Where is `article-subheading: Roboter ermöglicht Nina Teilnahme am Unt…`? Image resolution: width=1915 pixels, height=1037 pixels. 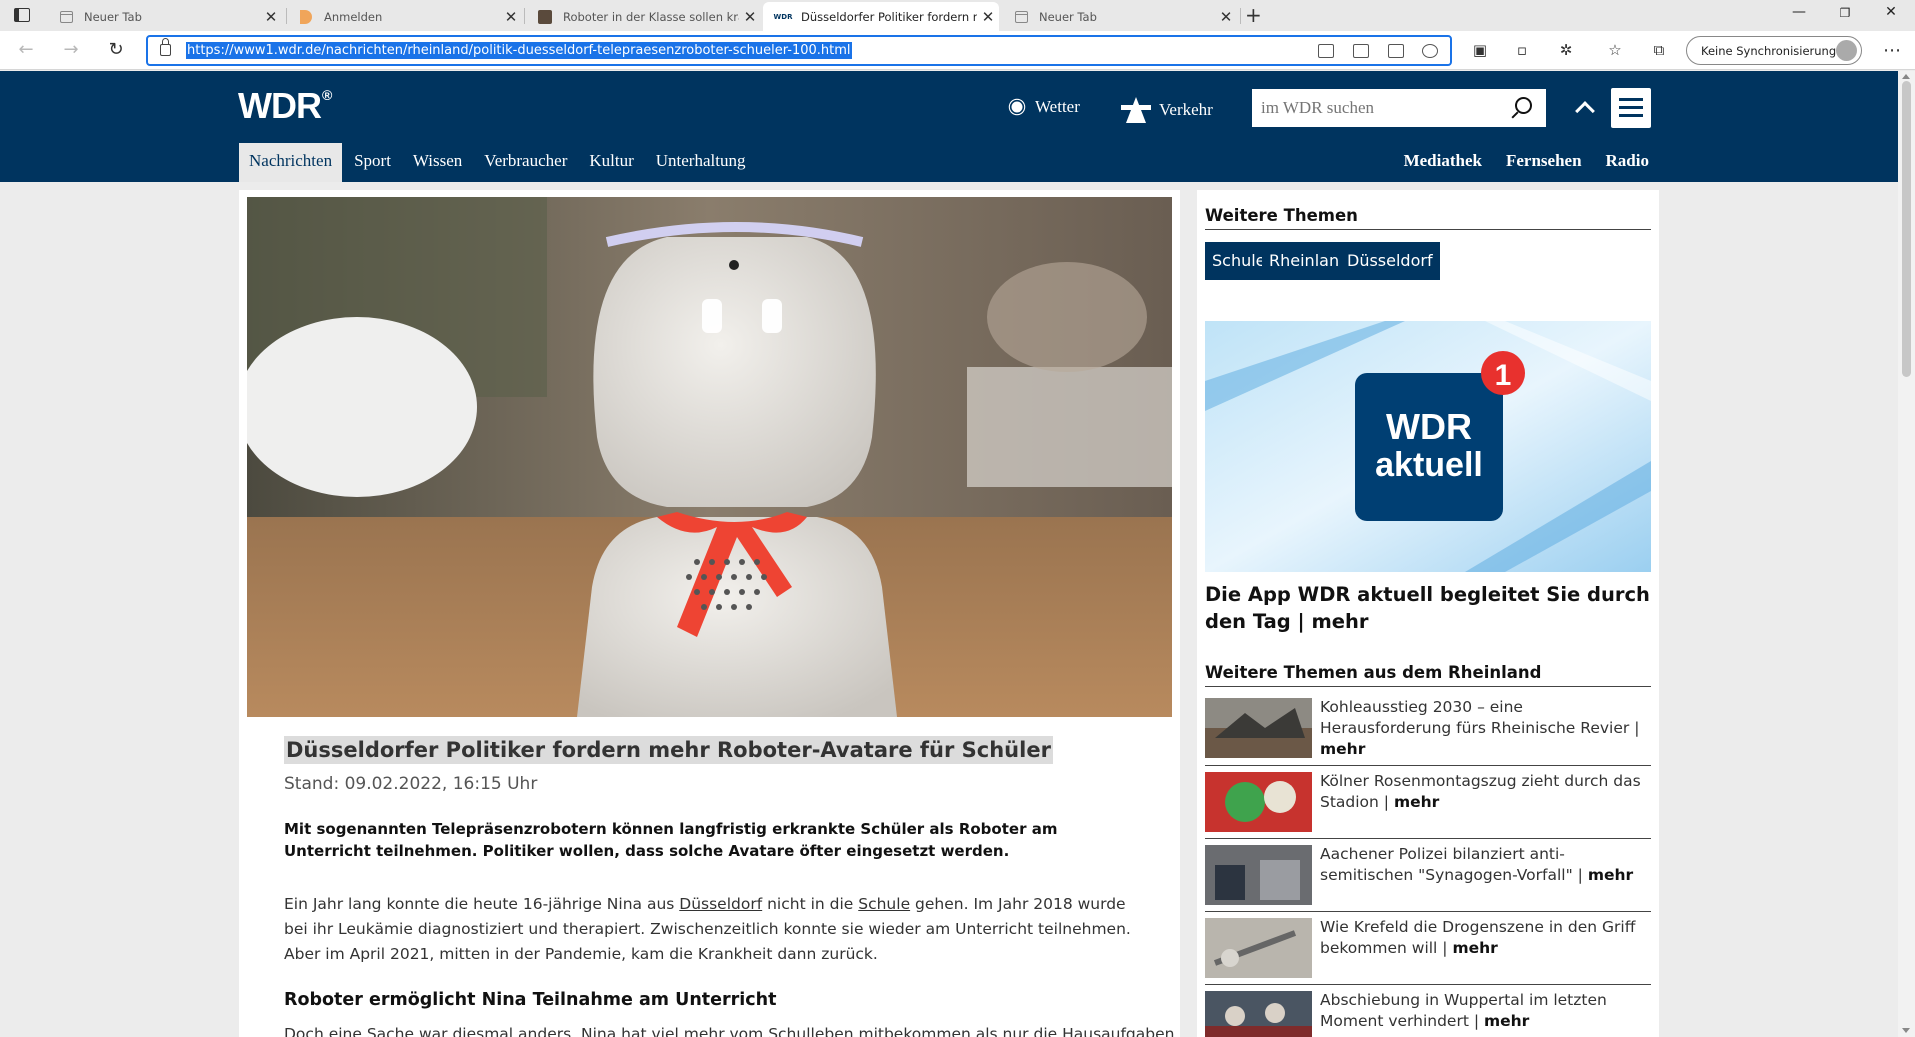 article-subheading: Roboter ermöglicht Nina Teilnahme am Unt… is located at coordinates (530, 1000).